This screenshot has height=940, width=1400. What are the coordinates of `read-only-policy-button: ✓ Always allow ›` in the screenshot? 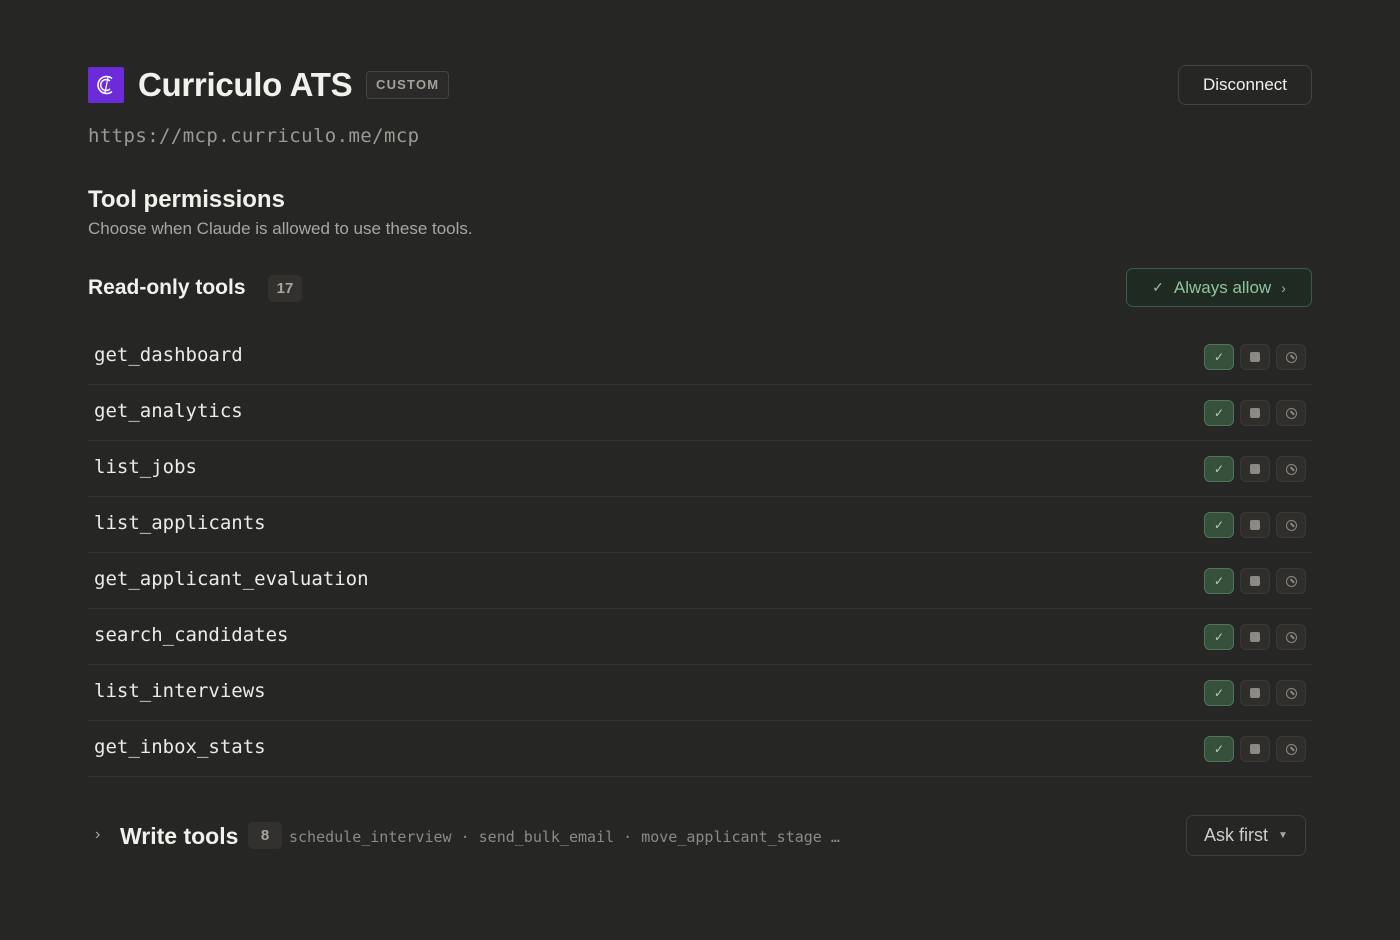 It's located at (1219, 287).